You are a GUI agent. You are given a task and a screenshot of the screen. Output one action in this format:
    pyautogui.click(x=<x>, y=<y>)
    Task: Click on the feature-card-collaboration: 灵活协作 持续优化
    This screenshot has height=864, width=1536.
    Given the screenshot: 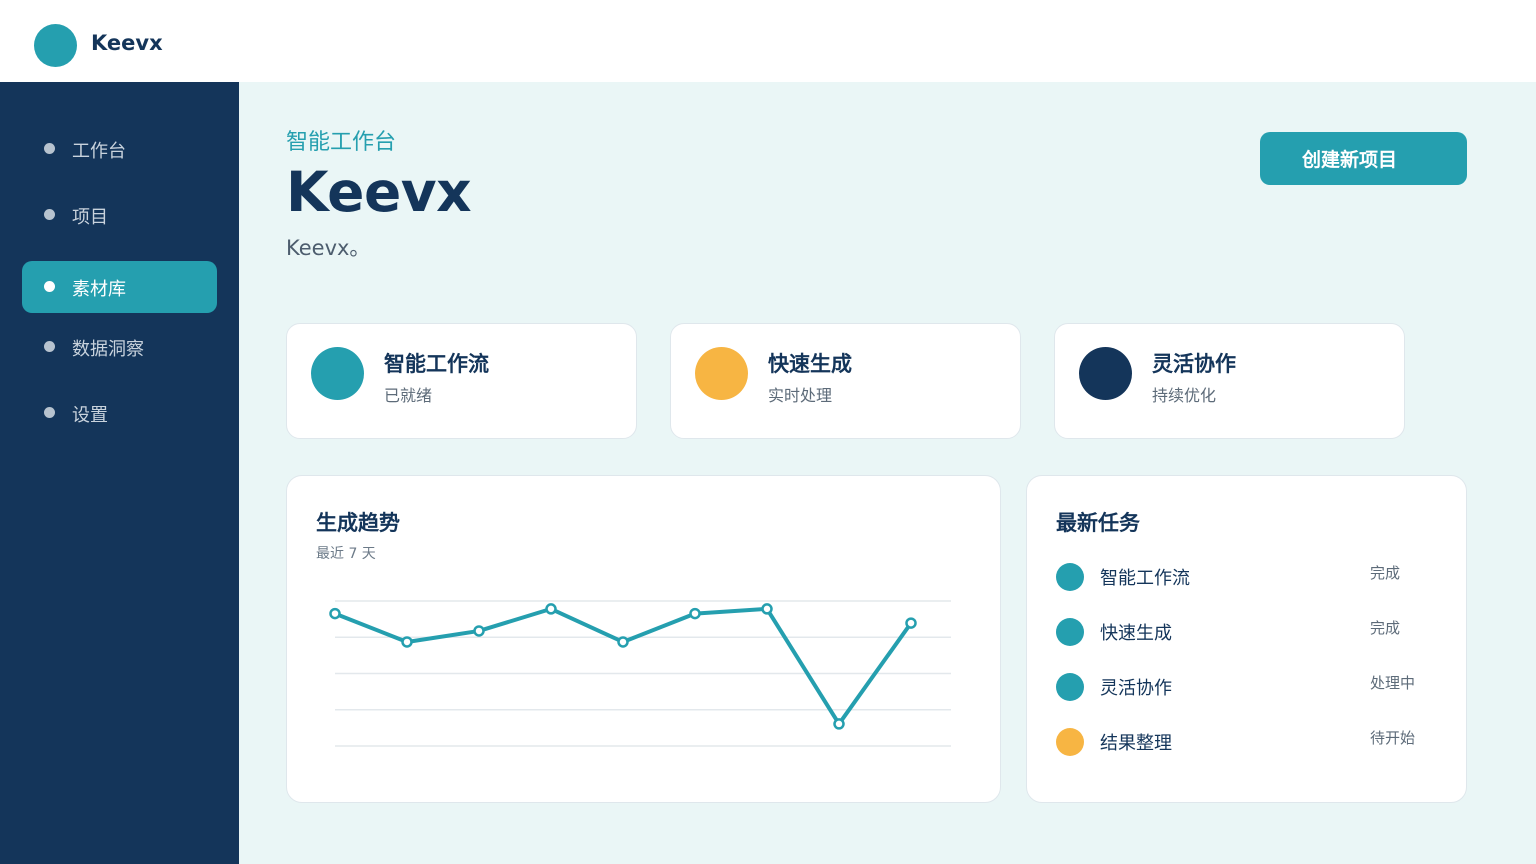 What is the action you would take?
    pyautogui.click(x=1229, y=381)
    